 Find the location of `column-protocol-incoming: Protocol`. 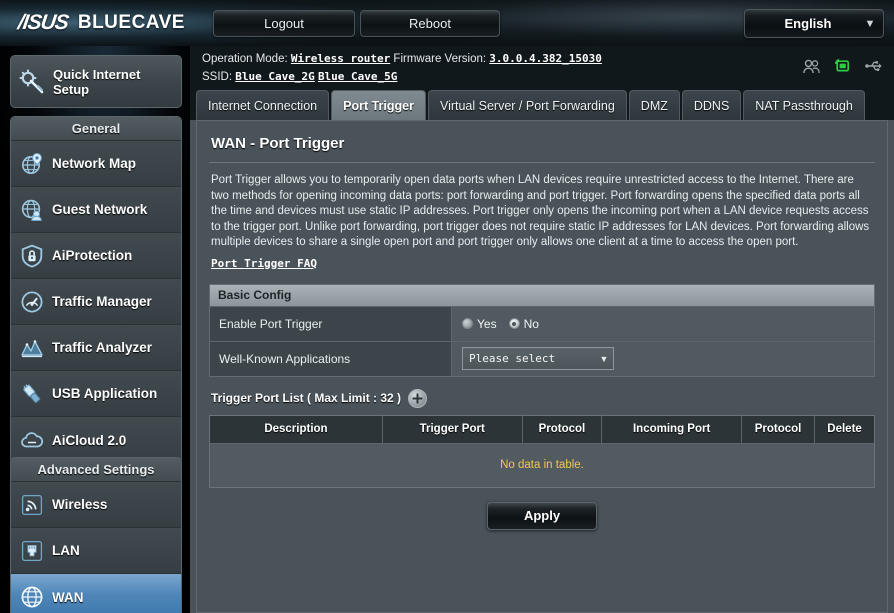

column-protocol-incoming: Protocol is located at coordinates (778, 429).